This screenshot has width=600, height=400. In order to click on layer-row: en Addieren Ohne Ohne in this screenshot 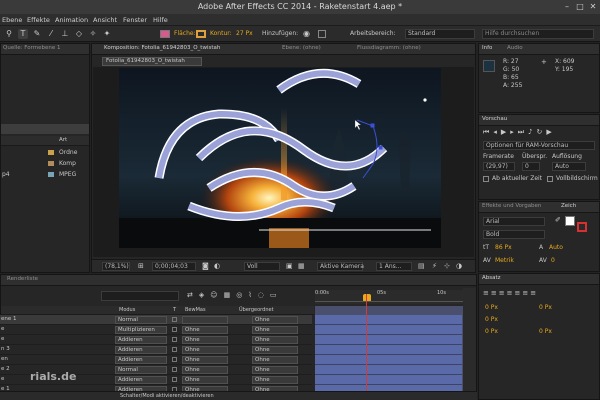, I will do `click(156, 360)`.